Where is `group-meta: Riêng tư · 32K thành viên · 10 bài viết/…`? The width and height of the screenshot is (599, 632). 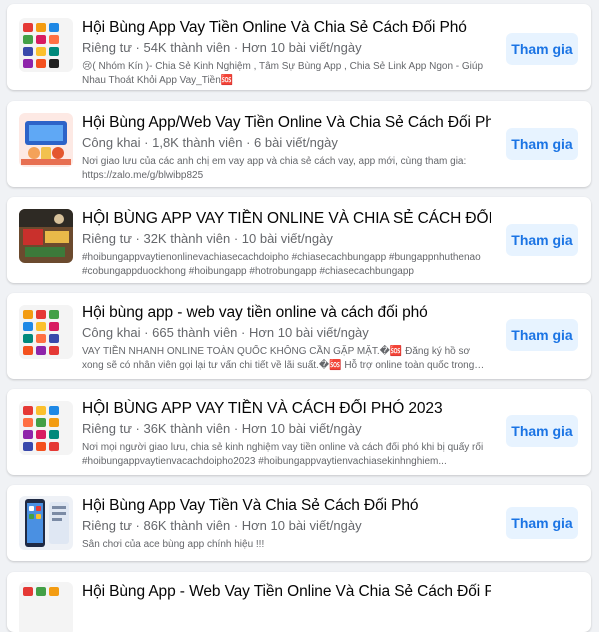 group-meta: Riêng tư · 32K thành viên · 10 bài viết/… is located at coordinates (207, 238).